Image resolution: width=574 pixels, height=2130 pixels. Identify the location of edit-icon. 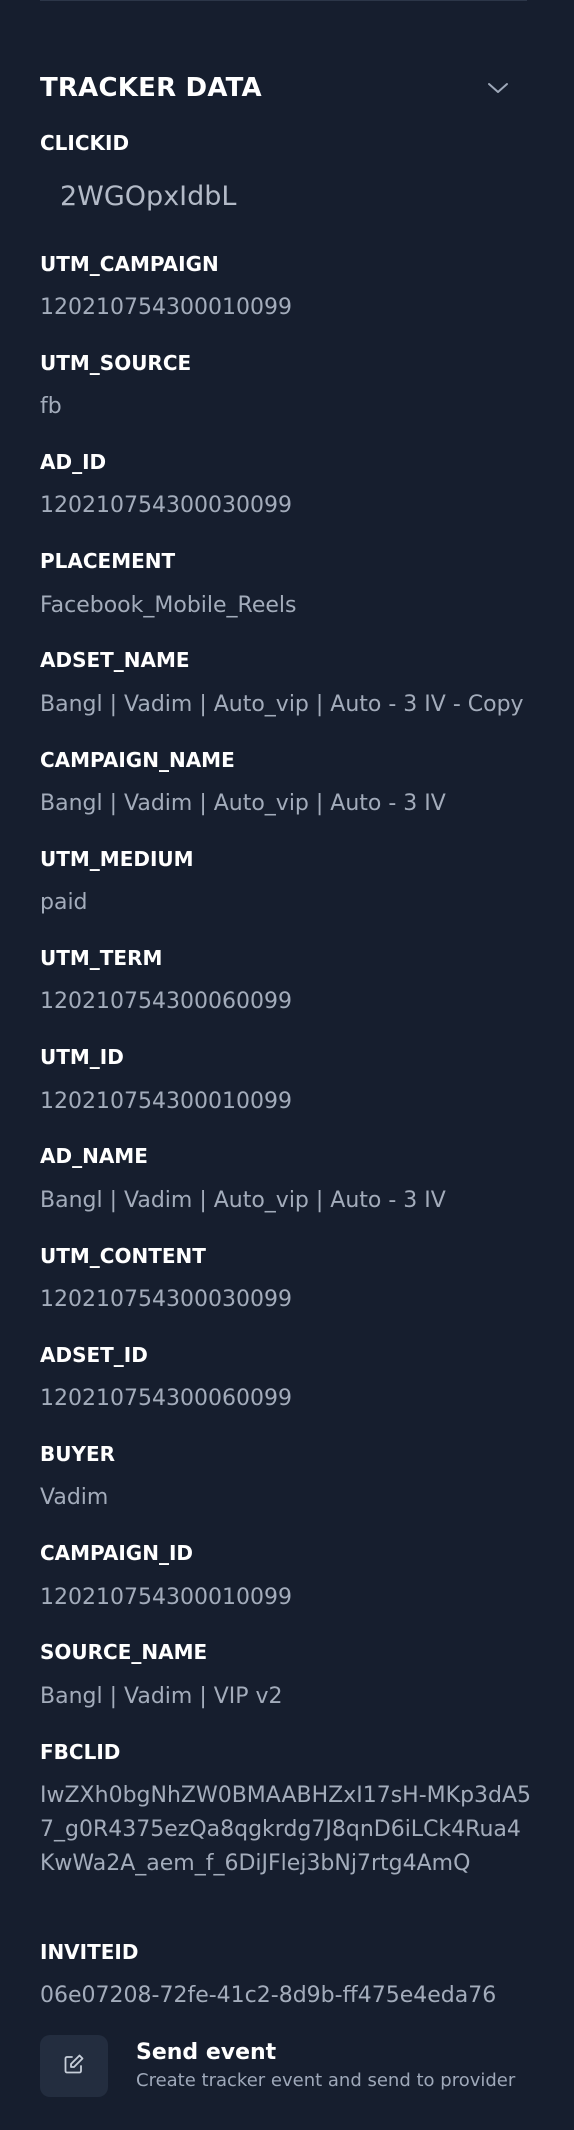
(74, 2066).